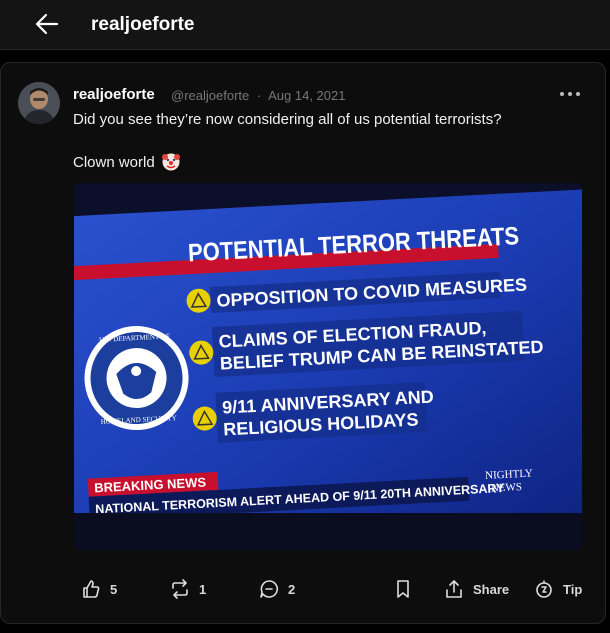  I want to click on comment-button: 2, so click(277, 589).